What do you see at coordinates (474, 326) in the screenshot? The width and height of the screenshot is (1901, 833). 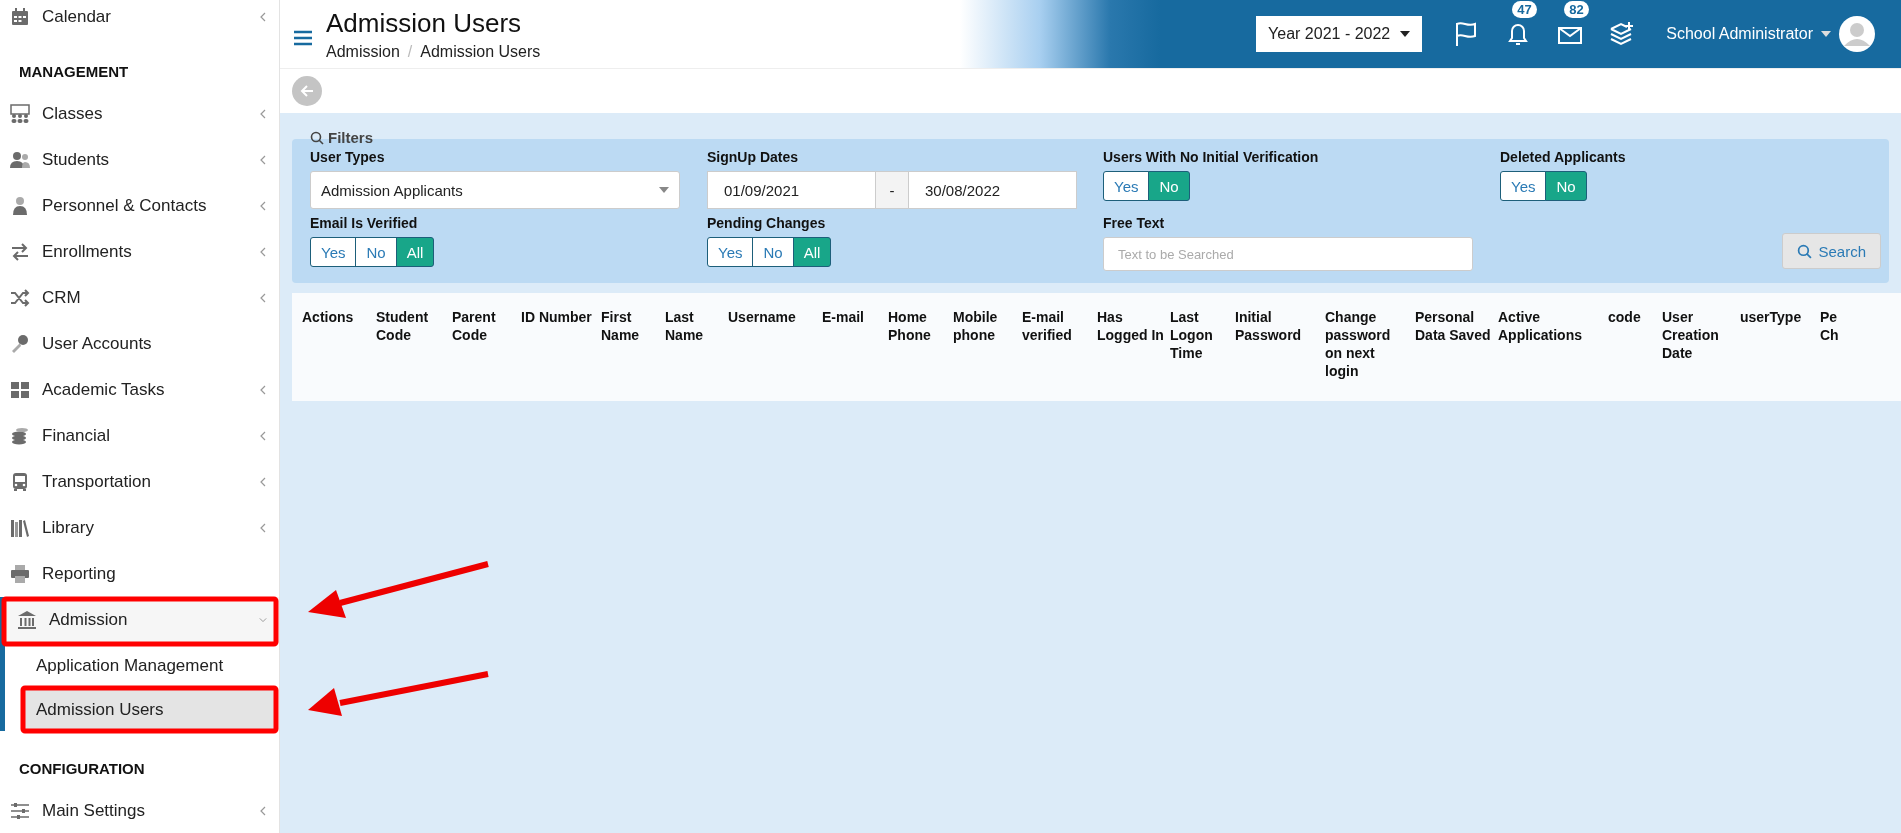 I see `column-header: Parent Code` at bounding box center [474, 326].